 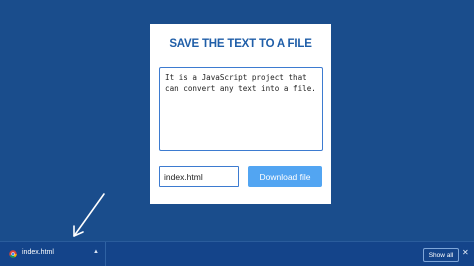 What do you see at coordinates (38, 252) in the screenshot?
I see `download-file-name: index.html` at bounding box center [38, 252].